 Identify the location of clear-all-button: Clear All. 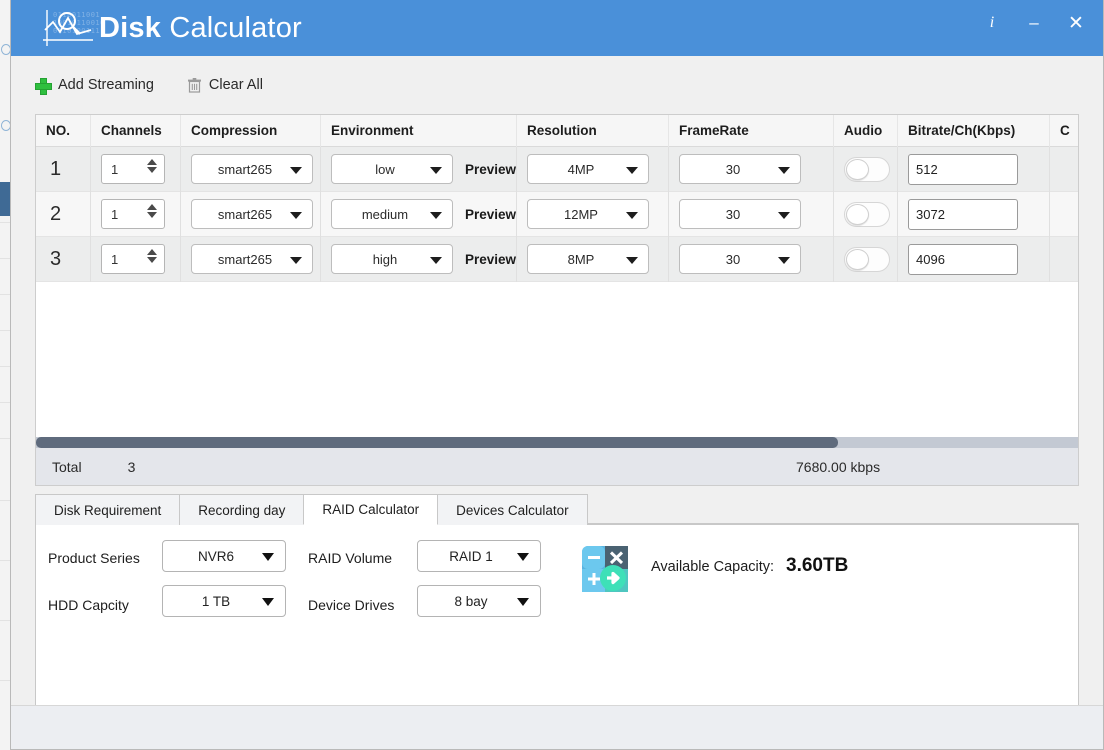
(225, 85).